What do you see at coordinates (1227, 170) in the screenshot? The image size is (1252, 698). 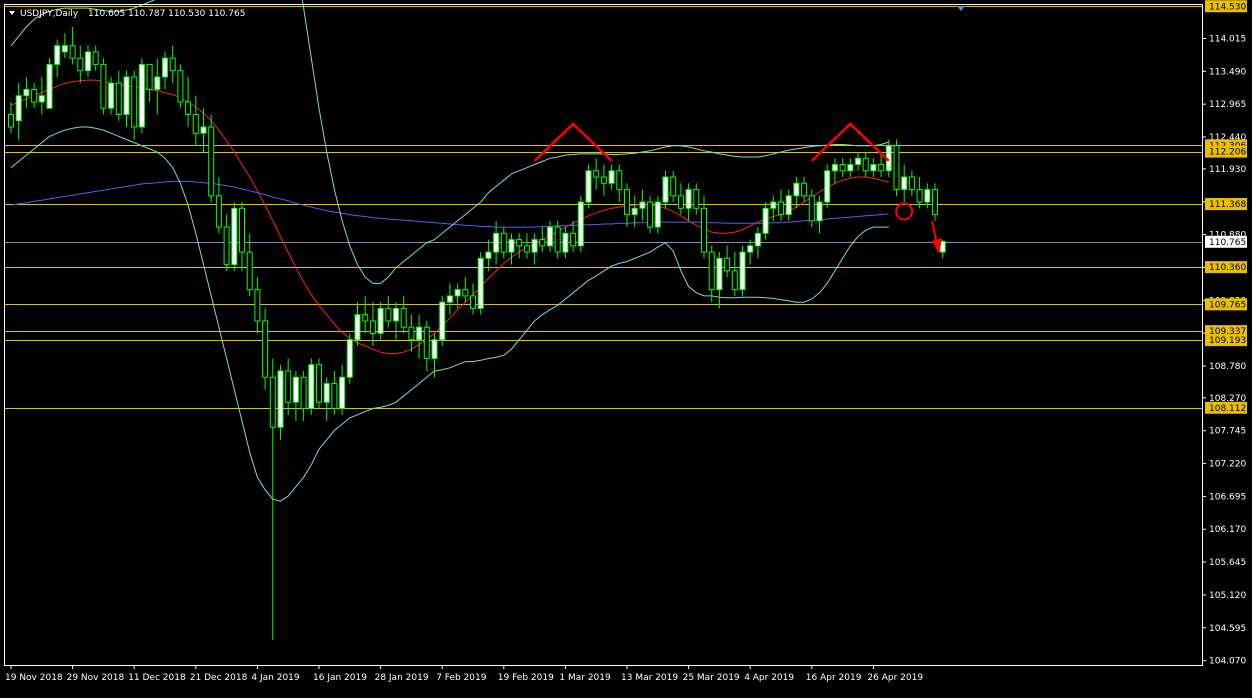 I see `y-tick-label: 111.930` at bounding box center [1227, 170].